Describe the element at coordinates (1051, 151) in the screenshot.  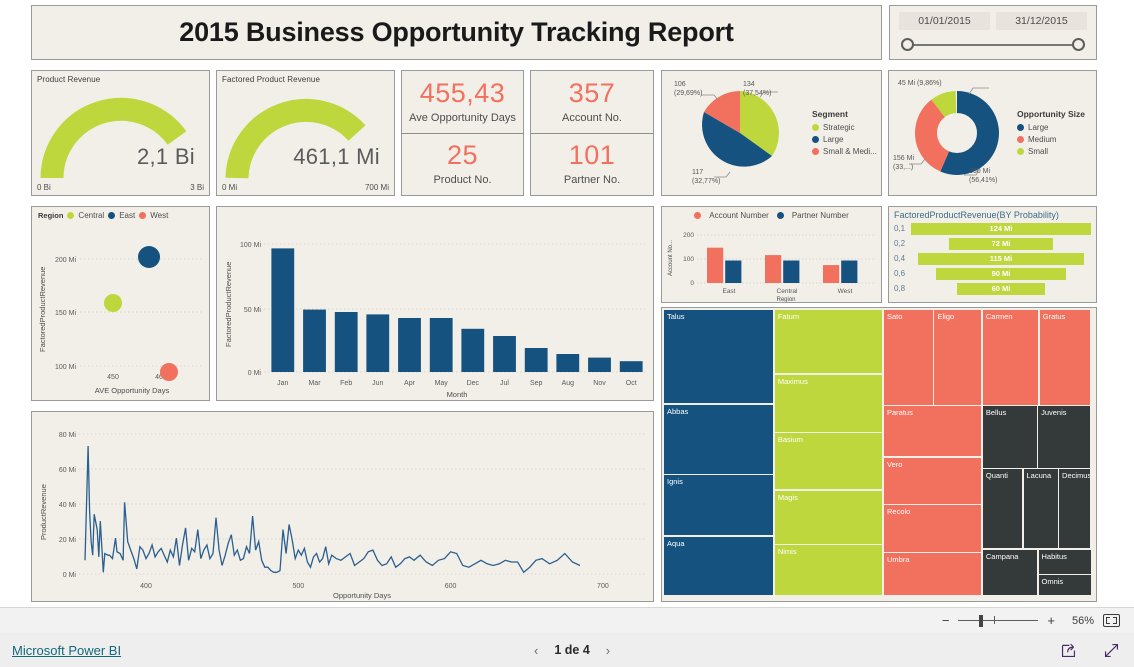
I see `legend-item-small: Small` at that location.